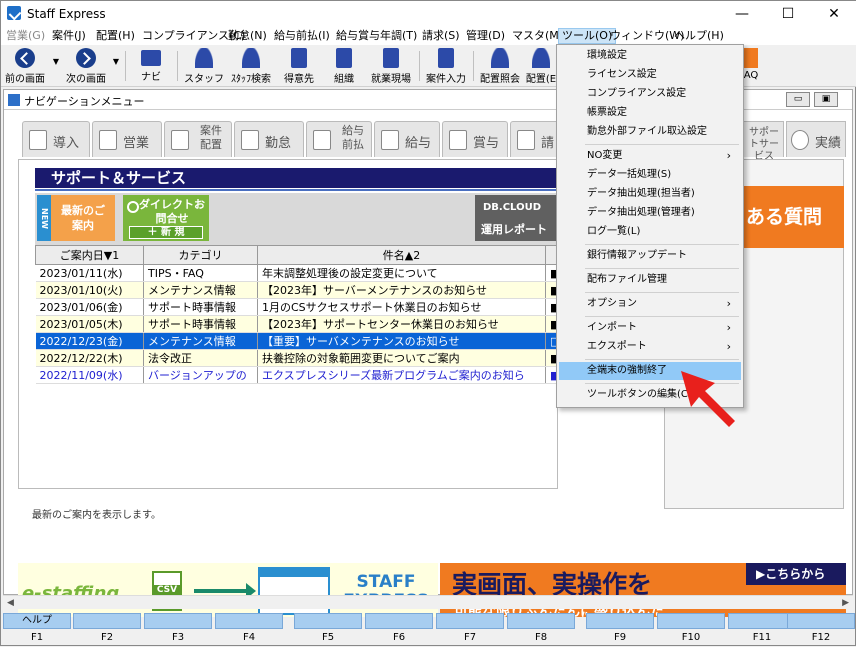 This screenshot has width=856, height=647. What do you see at coordinates (428, 602) in the screenshot?
I see `horizontal-scrollbar: ◀ ▶` at bounding box center [428, 602].